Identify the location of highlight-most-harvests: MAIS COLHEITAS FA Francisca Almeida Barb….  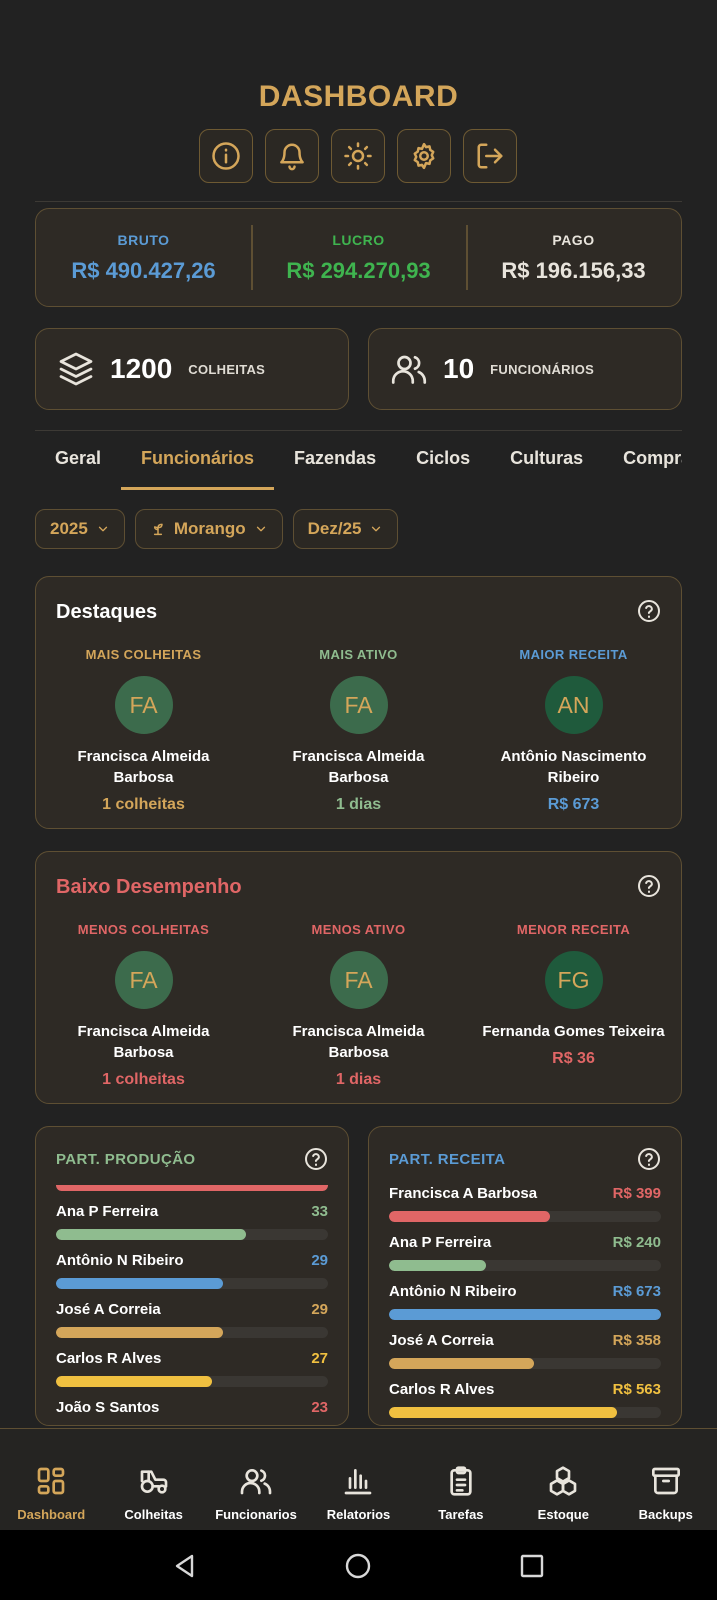
(143, 730).